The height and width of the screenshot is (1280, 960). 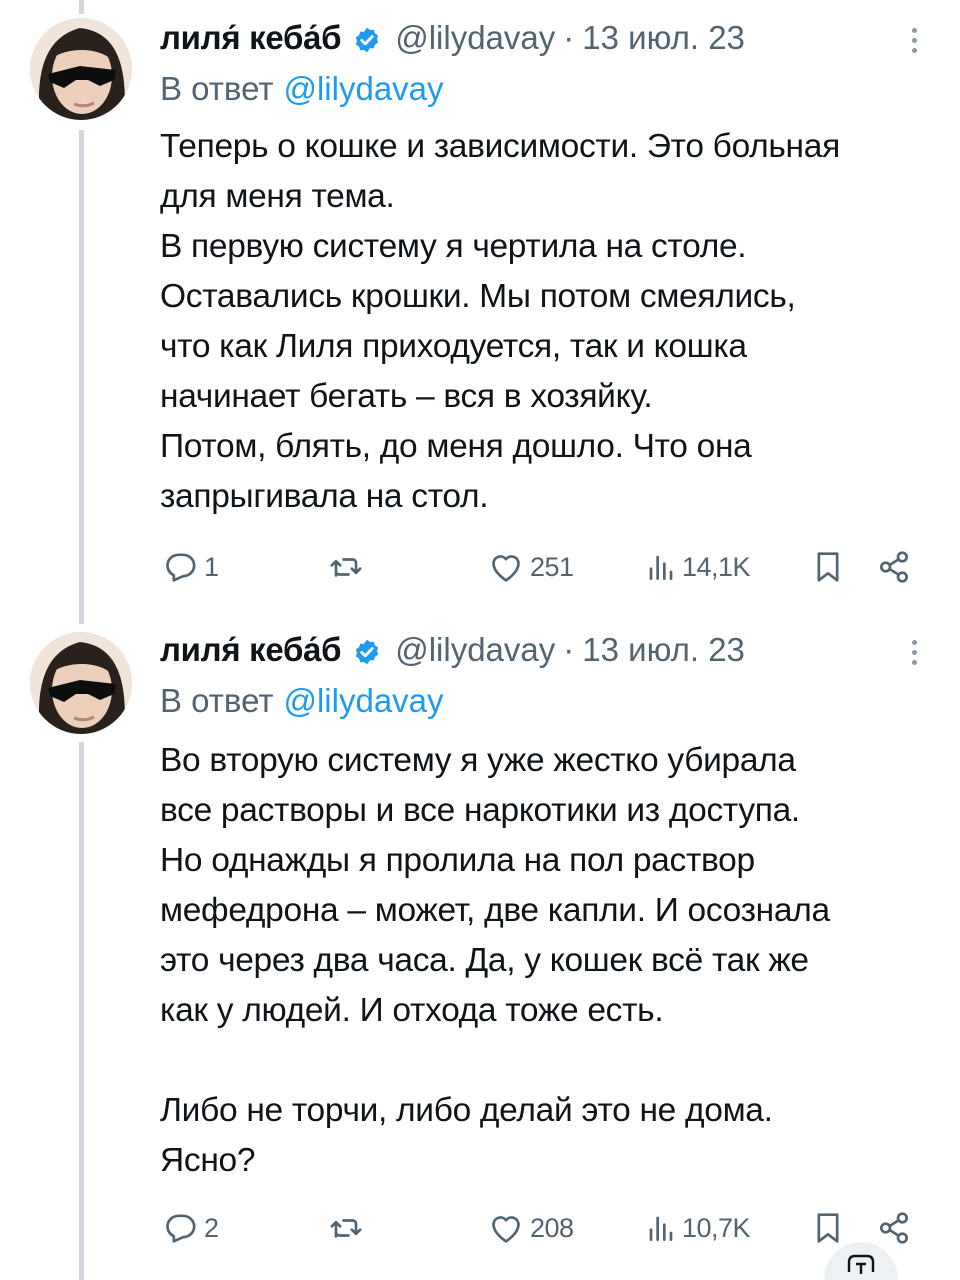 I want to click on like-count: 251, so click(x=552, y=566).